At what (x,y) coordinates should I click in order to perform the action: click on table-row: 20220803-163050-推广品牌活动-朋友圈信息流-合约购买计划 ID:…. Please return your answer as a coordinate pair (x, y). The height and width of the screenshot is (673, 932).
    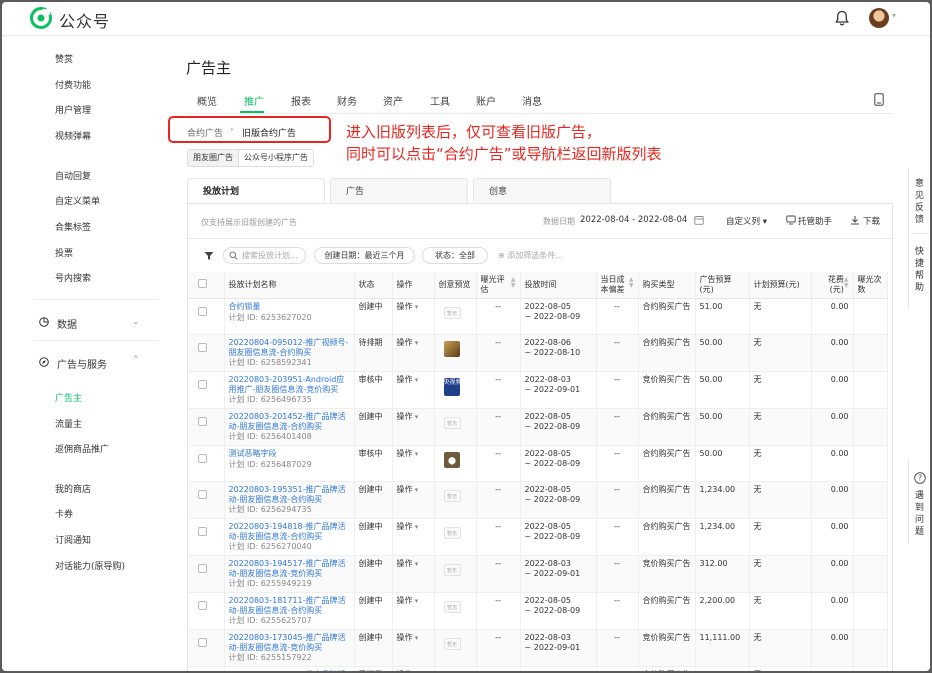
    Looking at the image, I should click on (540, 668).